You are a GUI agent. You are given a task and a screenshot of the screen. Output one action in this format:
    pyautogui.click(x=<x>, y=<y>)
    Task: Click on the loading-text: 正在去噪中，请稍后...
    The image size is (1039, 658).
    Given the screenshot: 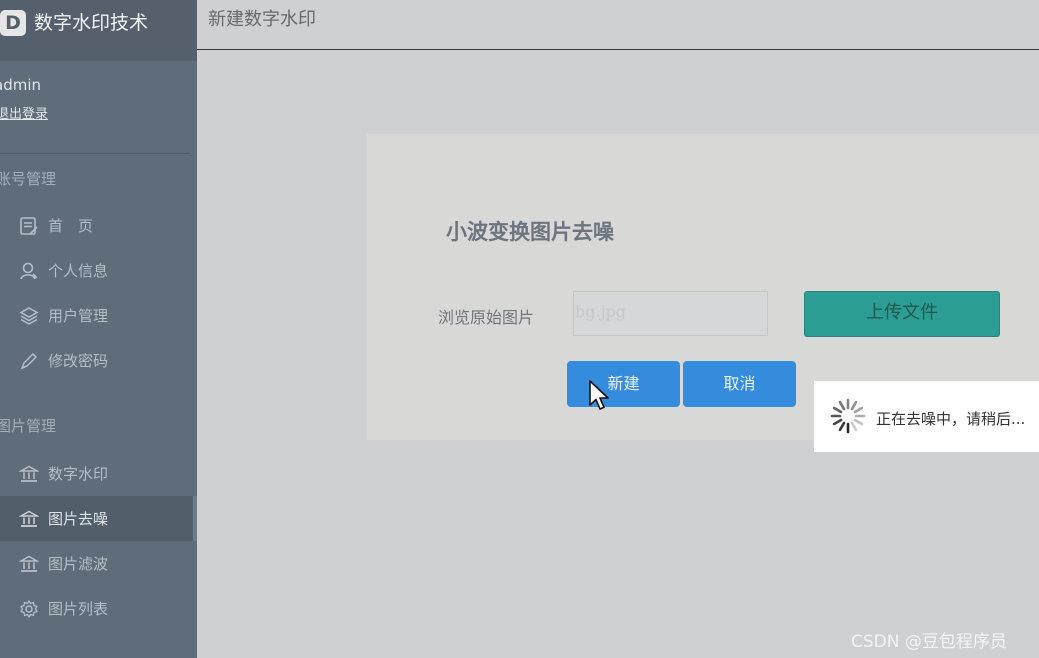 What is the action you would take?
    pyautogui.click(x=951, y=419)
    